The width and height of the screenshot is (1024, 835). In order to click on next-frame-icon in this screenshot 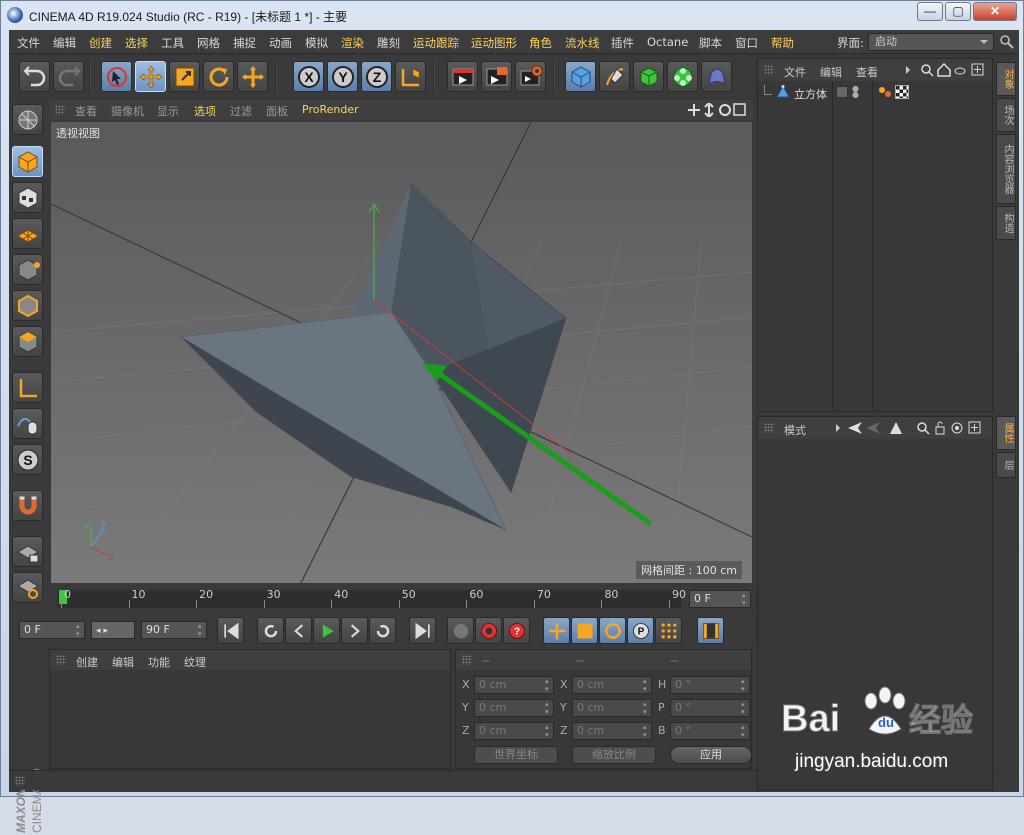, I will do `click(354, 630)`.